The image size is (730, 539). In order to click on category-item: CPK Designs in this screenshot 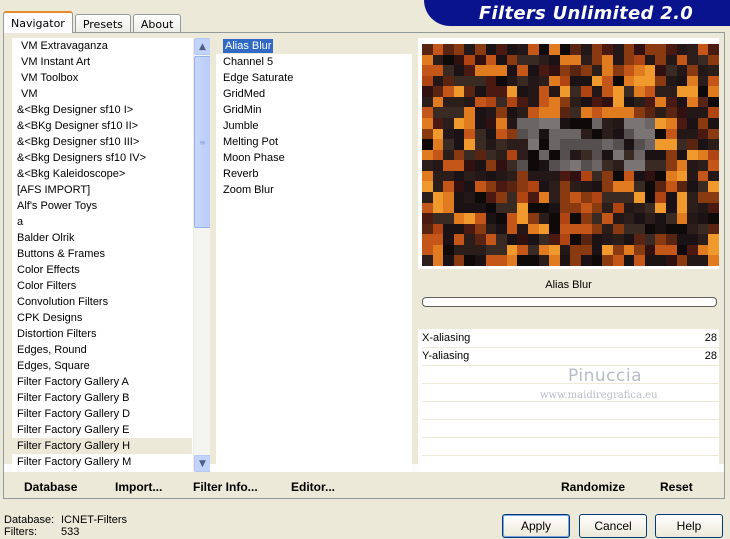, I will do `click(102, 318)`.